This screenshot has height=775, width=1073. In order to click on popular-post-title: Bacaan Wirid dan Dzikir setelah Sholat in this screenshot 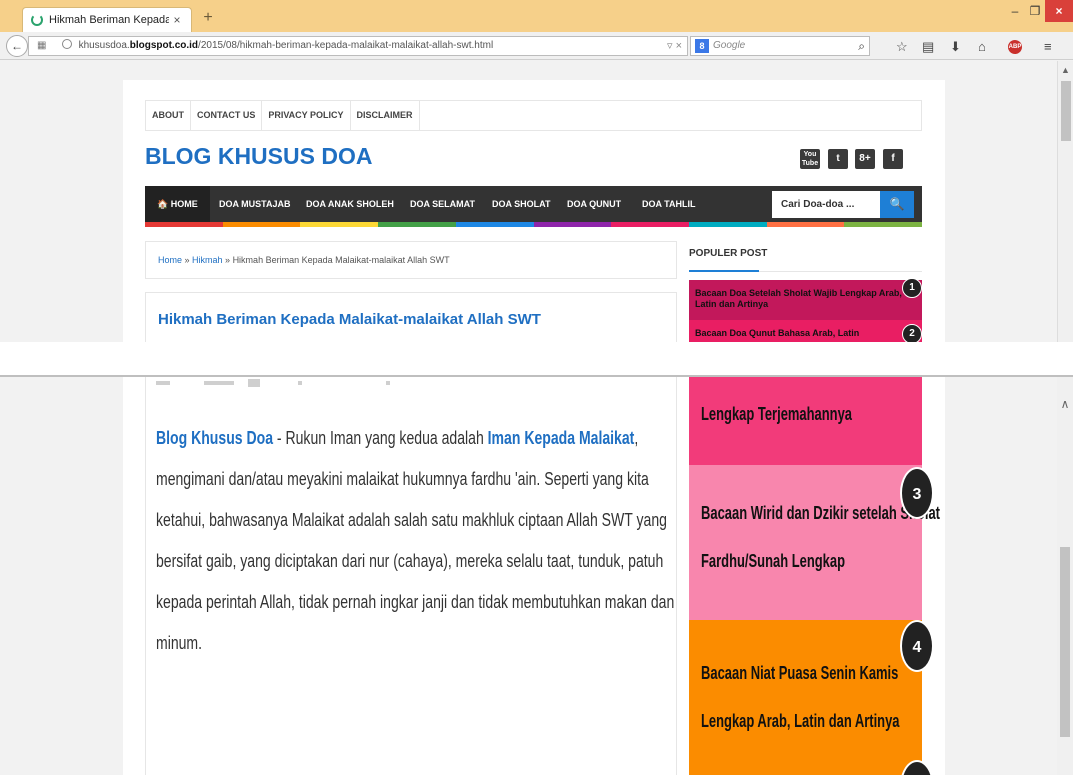, I will do `click(820, 513)`.